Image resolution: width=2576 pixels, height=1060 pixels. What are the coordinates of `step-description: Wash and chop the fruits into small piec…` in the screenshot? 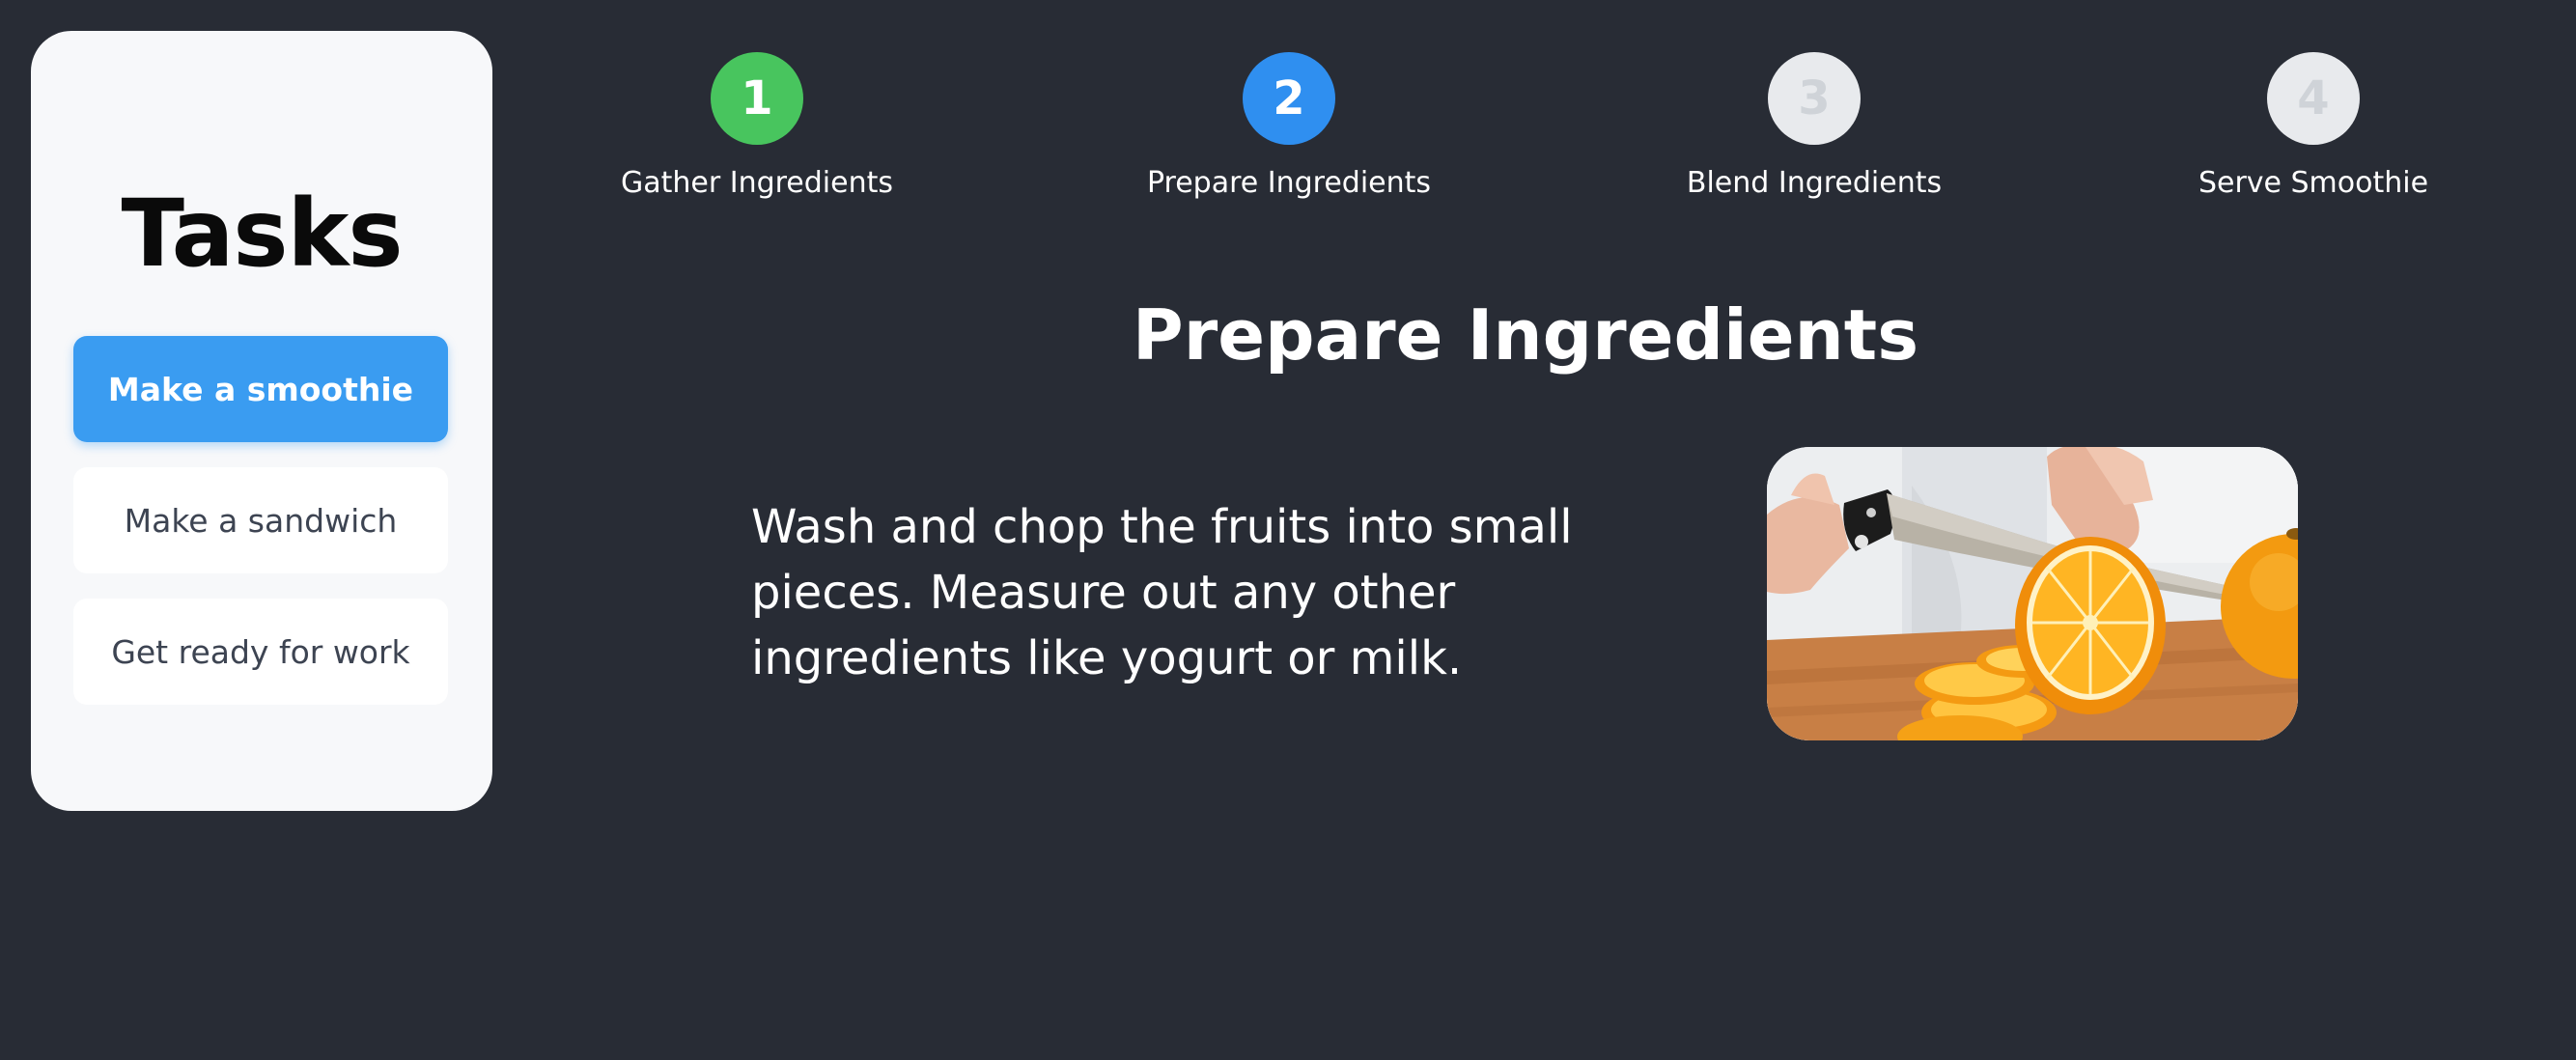 It's located at (1162, 593).